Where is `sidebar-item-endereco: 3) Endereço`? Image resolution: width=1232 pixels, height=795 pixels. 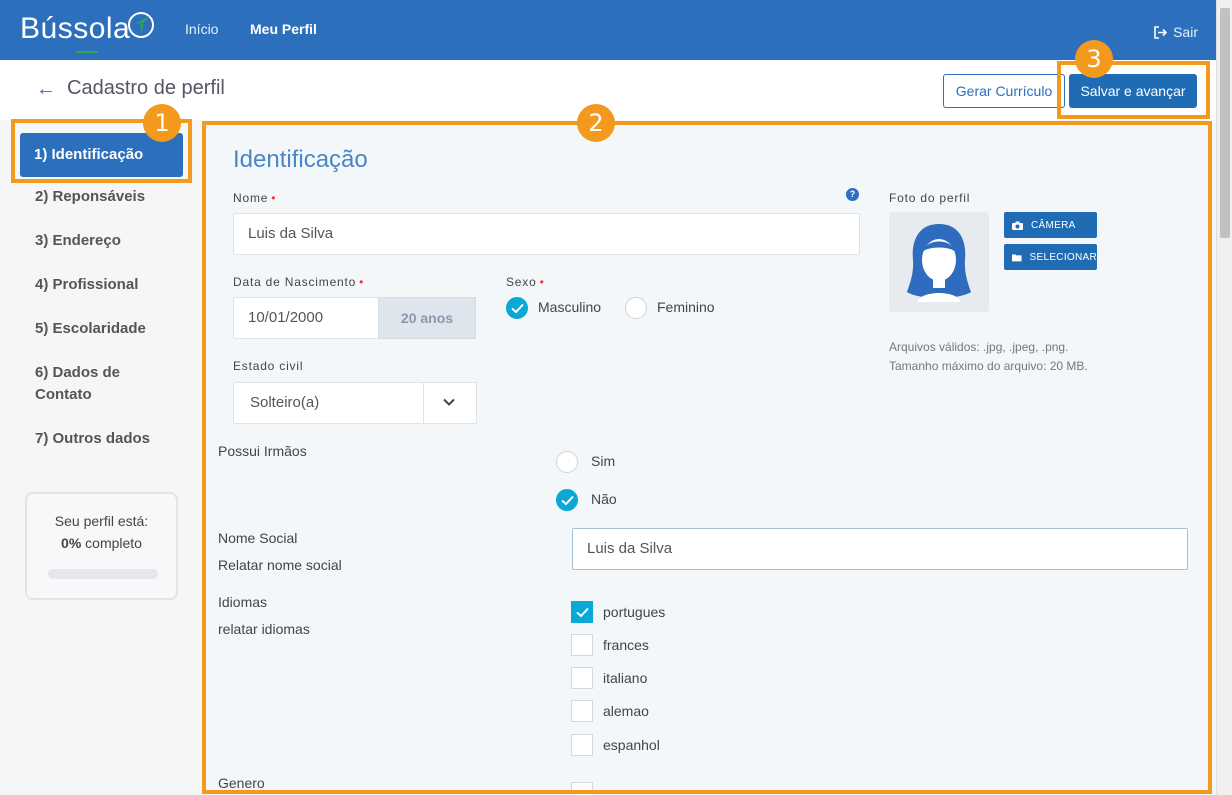 sidebar-item-endereco: 3) Endereço is located at coordinates (78, 241).